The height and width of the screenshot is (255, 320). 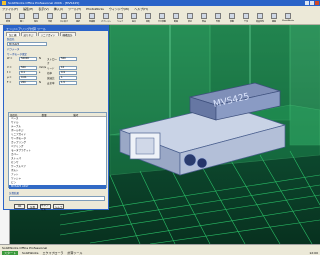 What do you see at coordinates (28, 83) in the screenshot?
I see `param-value: 200` at bounding box center [28, 83].